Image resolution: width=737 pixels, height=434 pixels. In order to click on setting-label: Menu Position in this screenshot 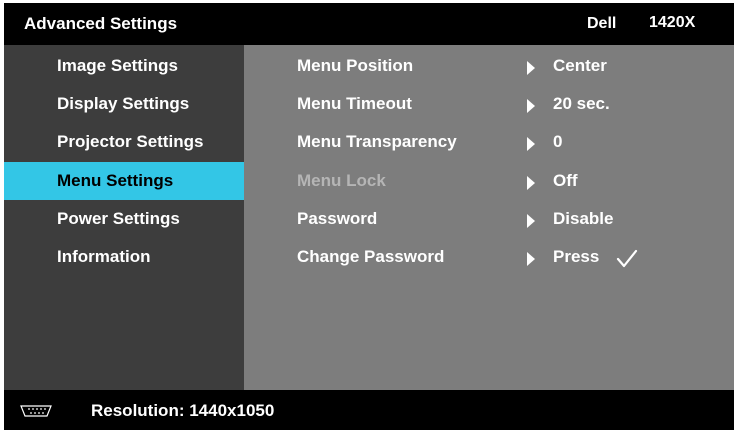, I will do `click(355, 65)`.